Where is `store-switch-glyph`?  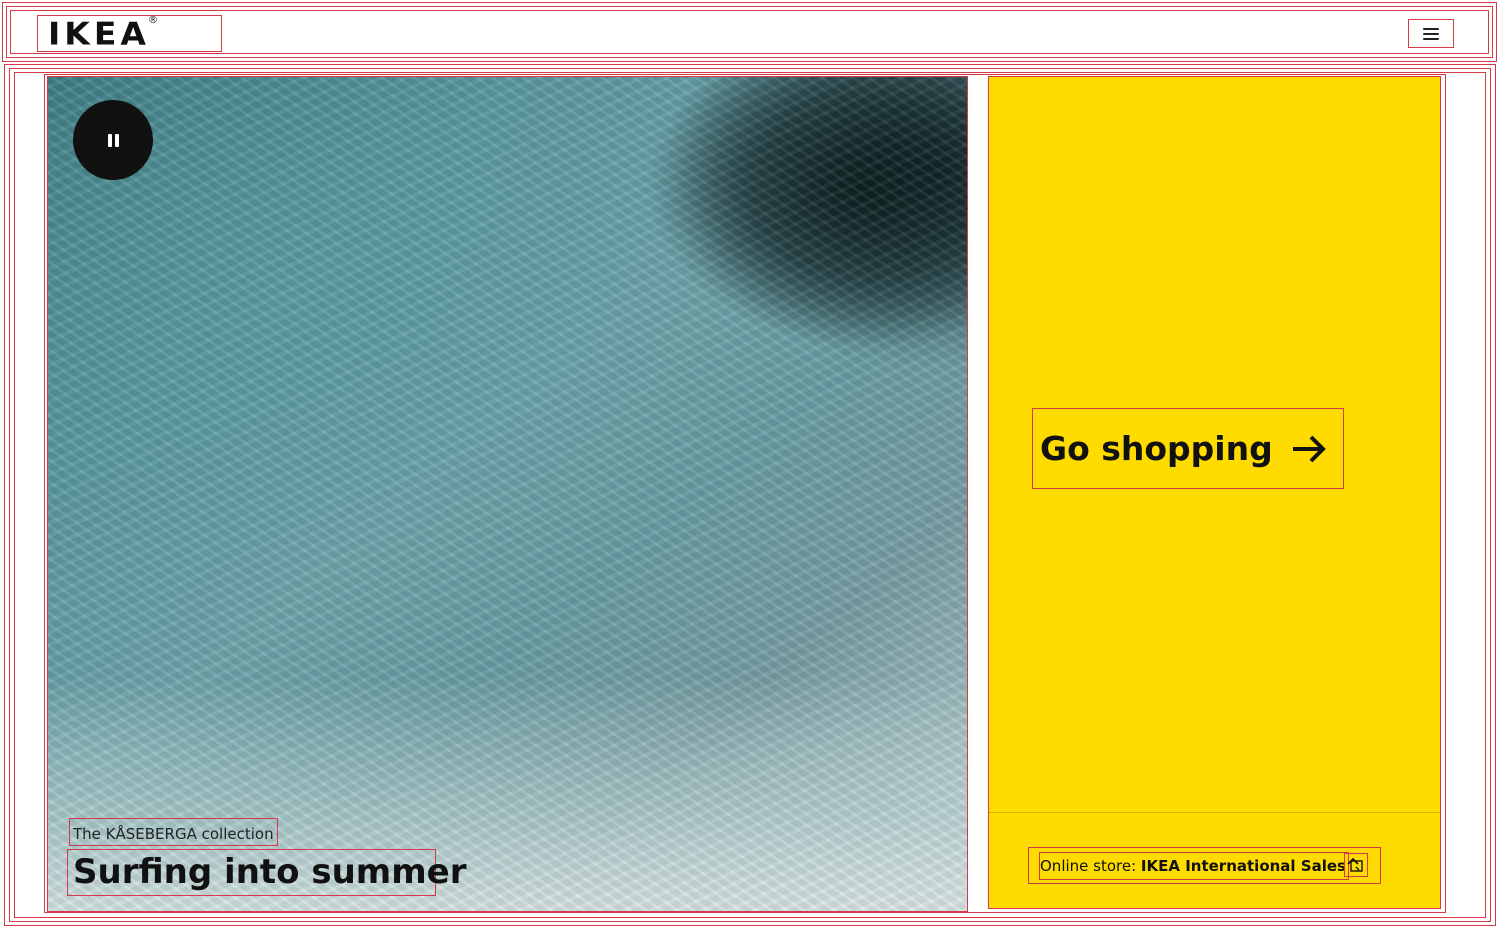
store-switch-glyph is located at coordinates (1355, 864).